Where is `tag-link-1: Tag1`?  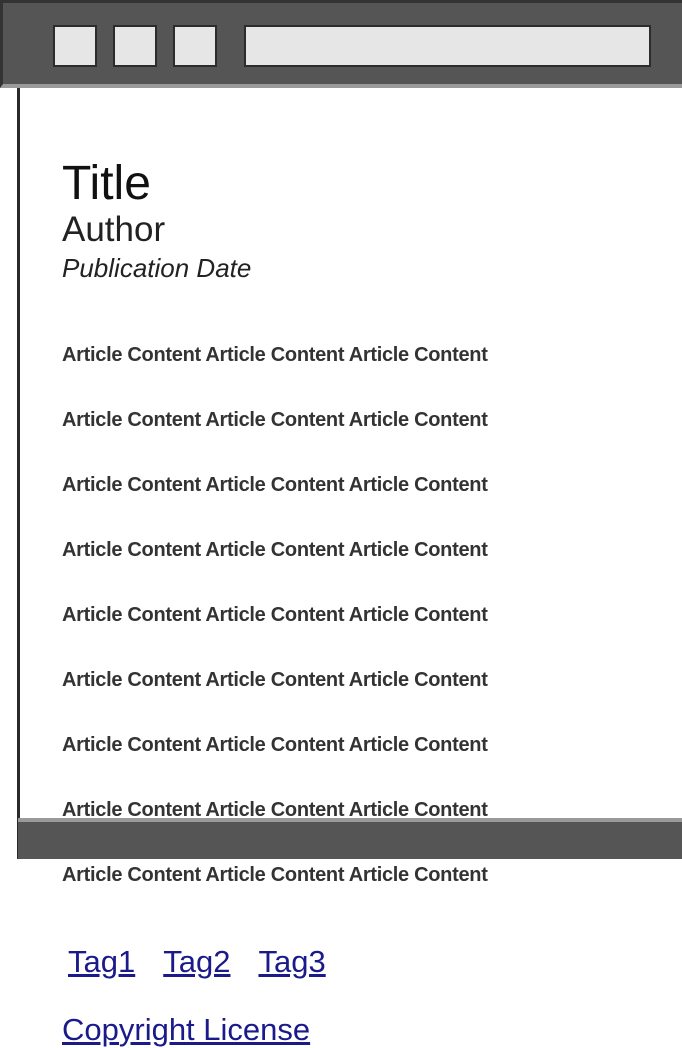 tag-link-1: Tag1 is located at coordinates (101, 961).